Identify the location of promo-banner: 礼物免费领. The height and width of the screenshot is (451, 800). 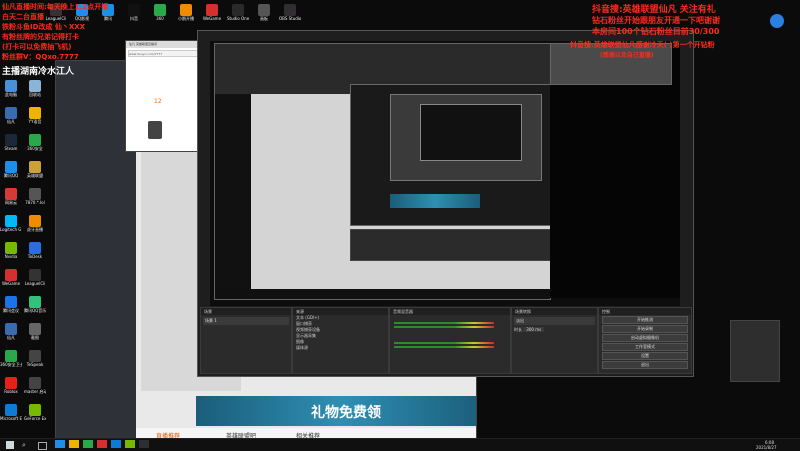
(336, 411).